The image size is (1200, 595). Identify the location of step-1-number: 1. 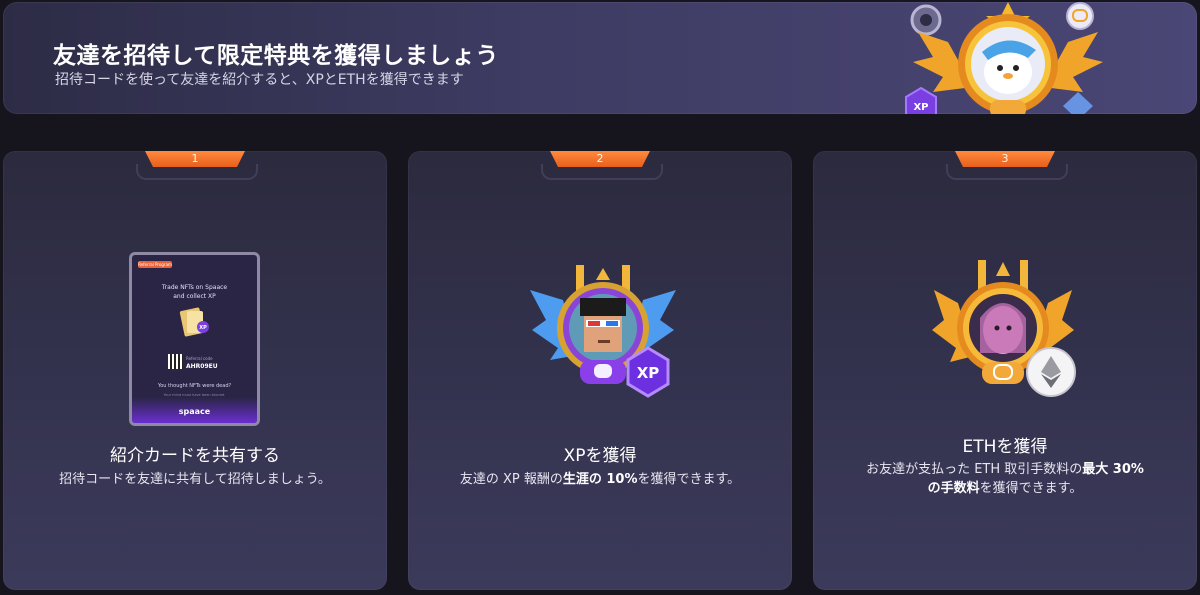
(195, 159).